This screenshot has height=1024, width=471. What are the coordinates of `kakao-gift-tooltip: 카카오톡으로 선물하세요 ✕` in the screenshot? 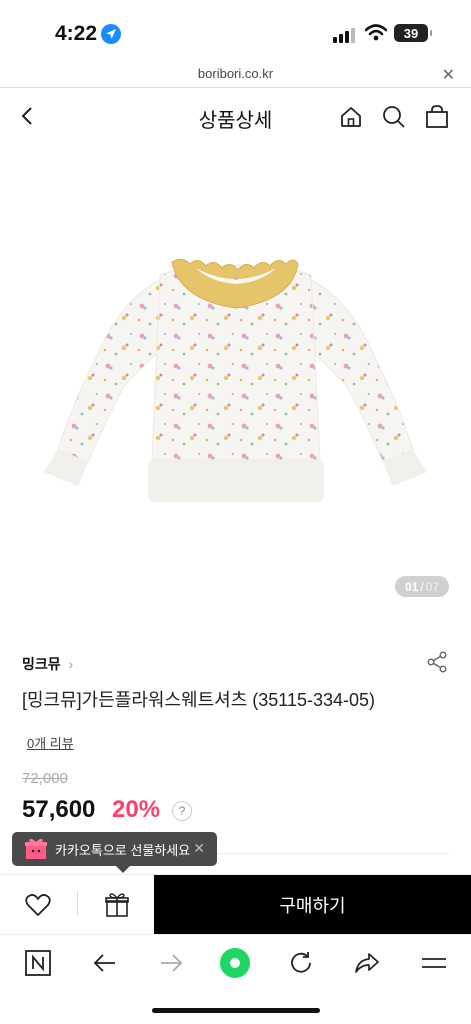 It's located at (114, 852).